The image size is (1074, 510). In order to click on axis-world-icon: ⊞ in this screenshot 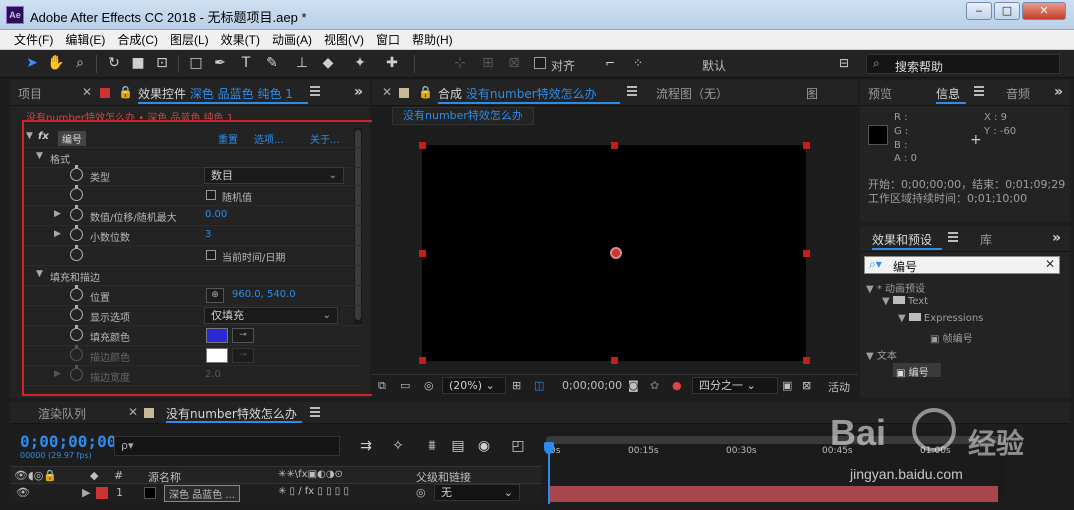, I will do `click(488, 63)`.